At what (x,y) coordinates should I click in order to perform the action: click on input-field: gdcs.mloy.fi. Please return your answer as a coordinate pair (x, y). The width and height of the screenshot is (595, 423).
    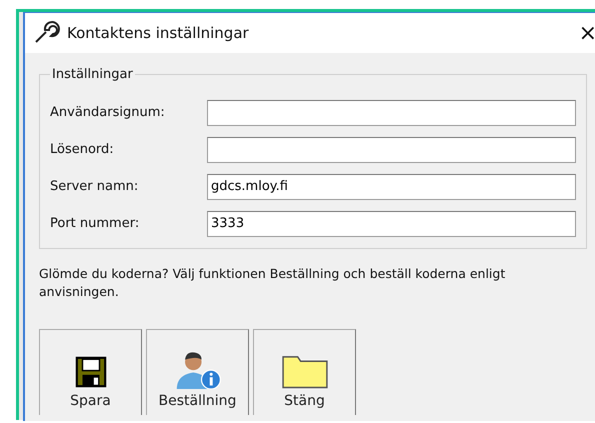
    Looking at the image, I should click on (391, 187).